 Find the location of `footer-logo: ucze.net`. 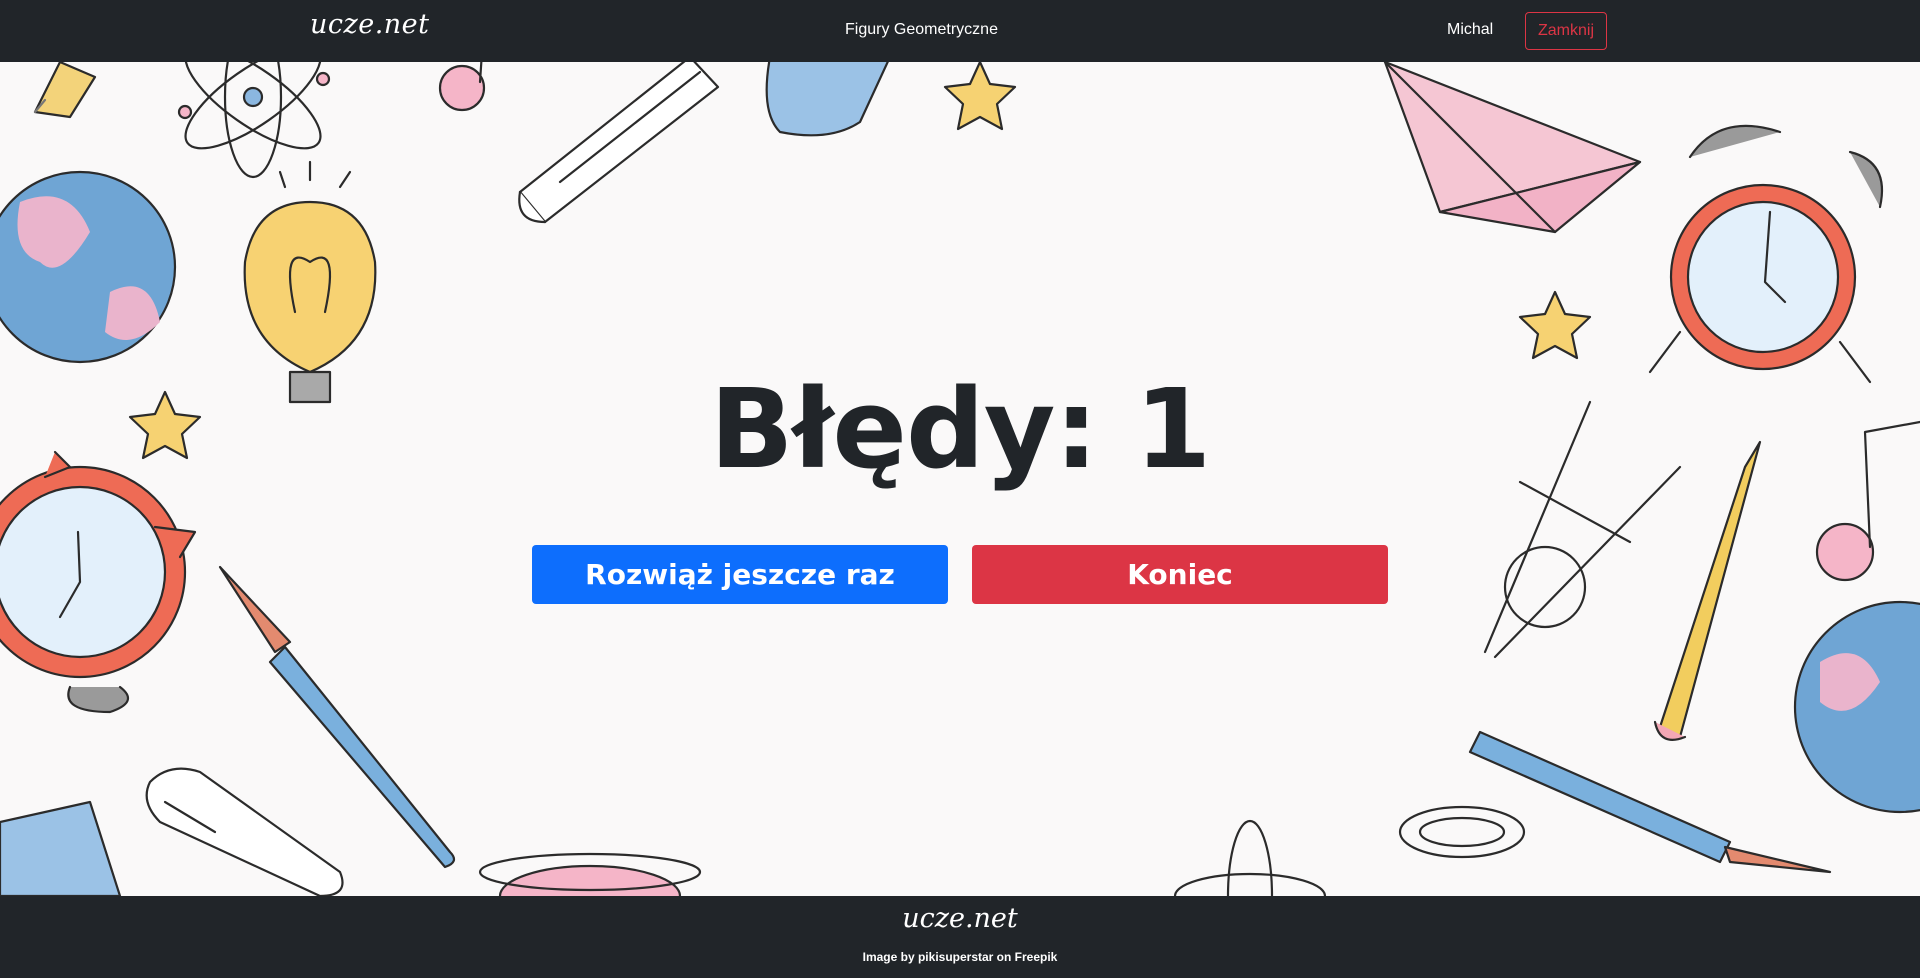

footer-logo: ucze.net is located at coordinates (960, 918).